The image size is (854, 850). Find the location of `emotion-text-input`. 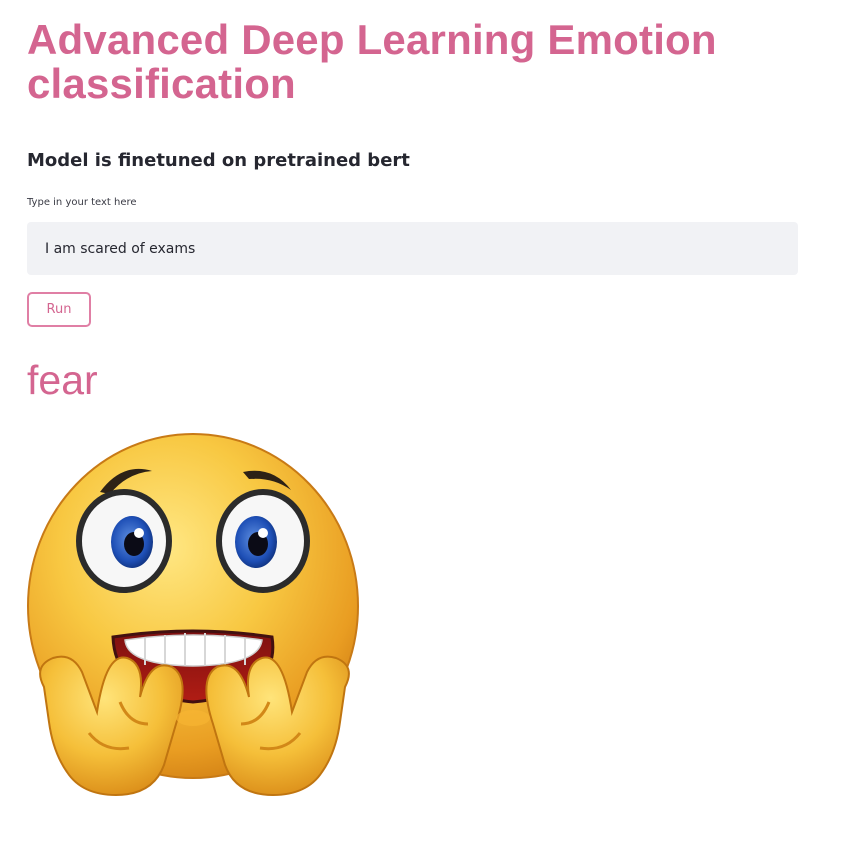

emotion-text-input is located at coordinates (412, 248).